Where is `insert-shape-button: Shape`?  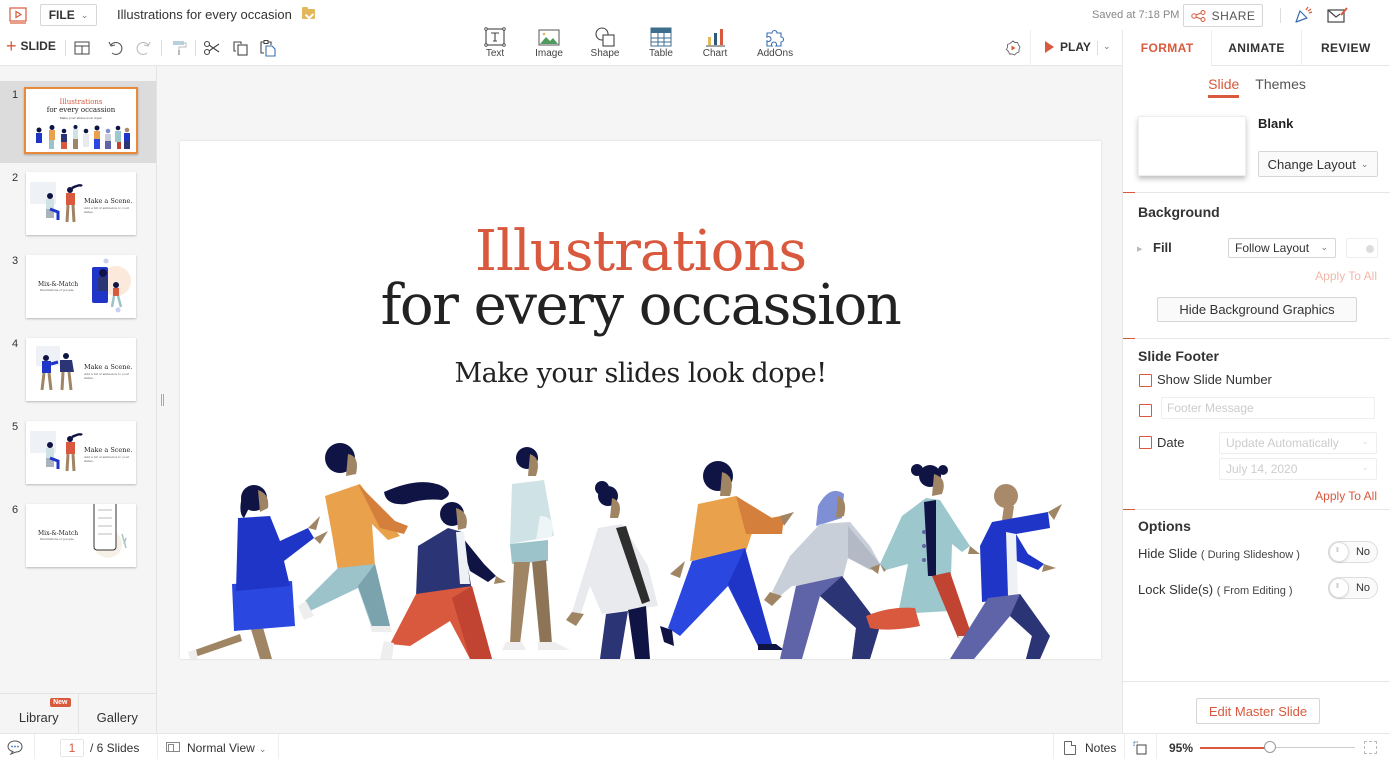
insert-shape-button: Shape is located at coordinates (605, 46).